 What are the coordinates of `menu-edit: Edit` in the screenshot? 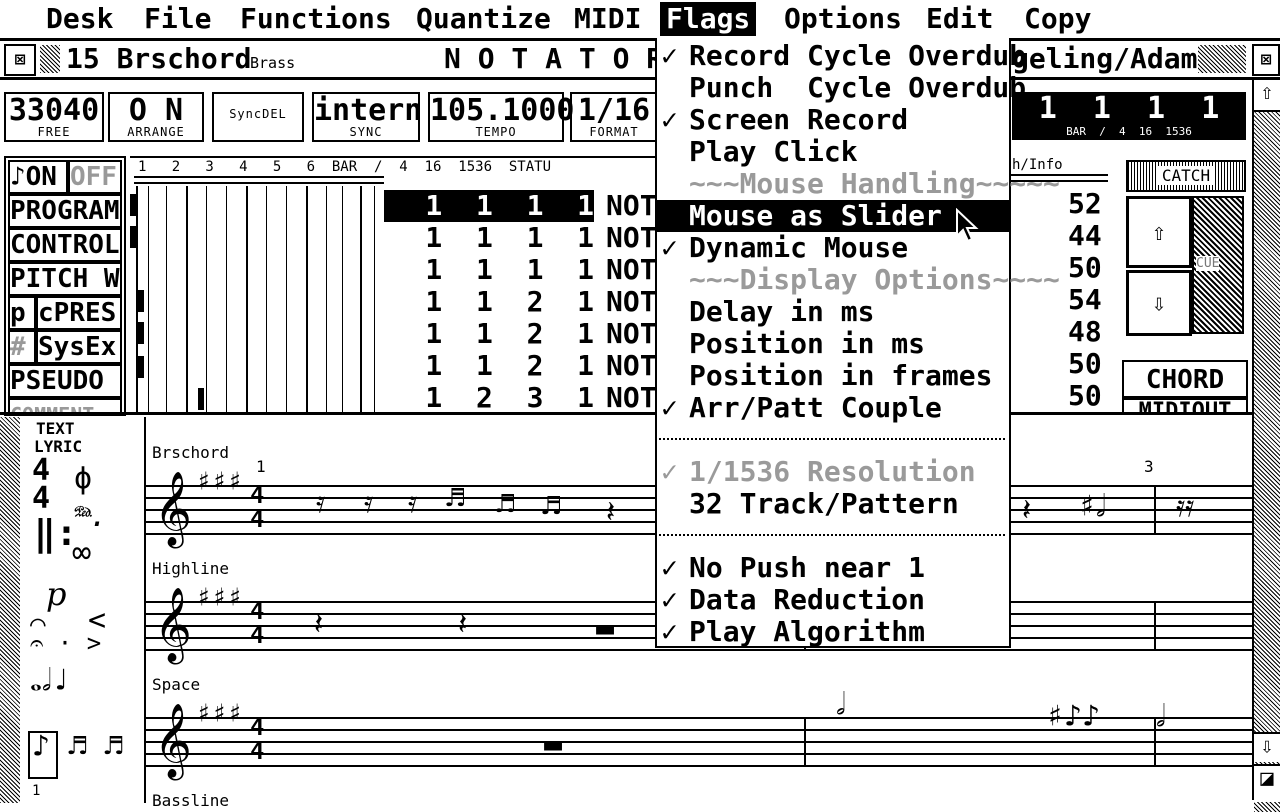 It's located at (959, 19).